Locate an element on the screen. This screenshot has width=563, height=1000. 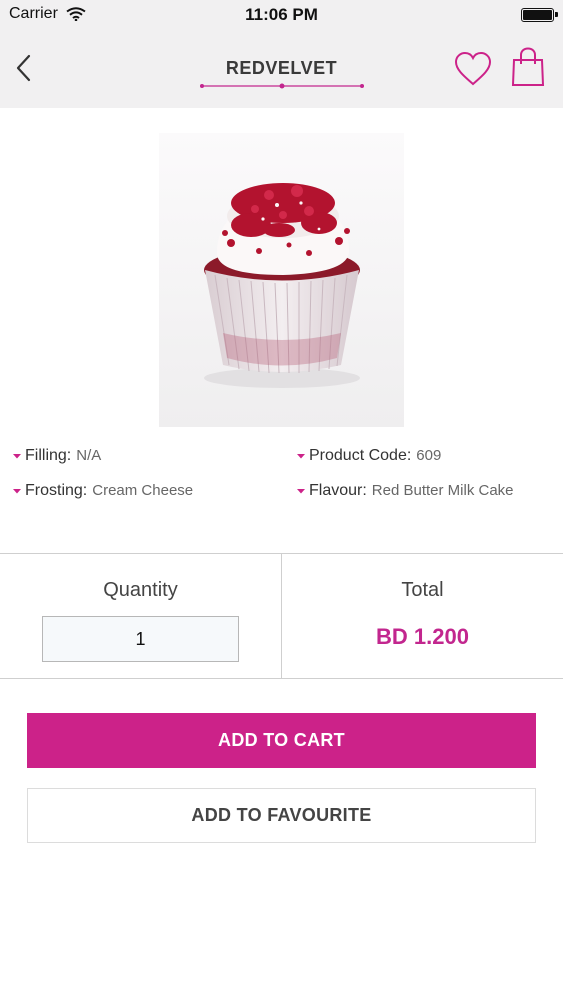
favorite-button is located at coordinates (473, 69).